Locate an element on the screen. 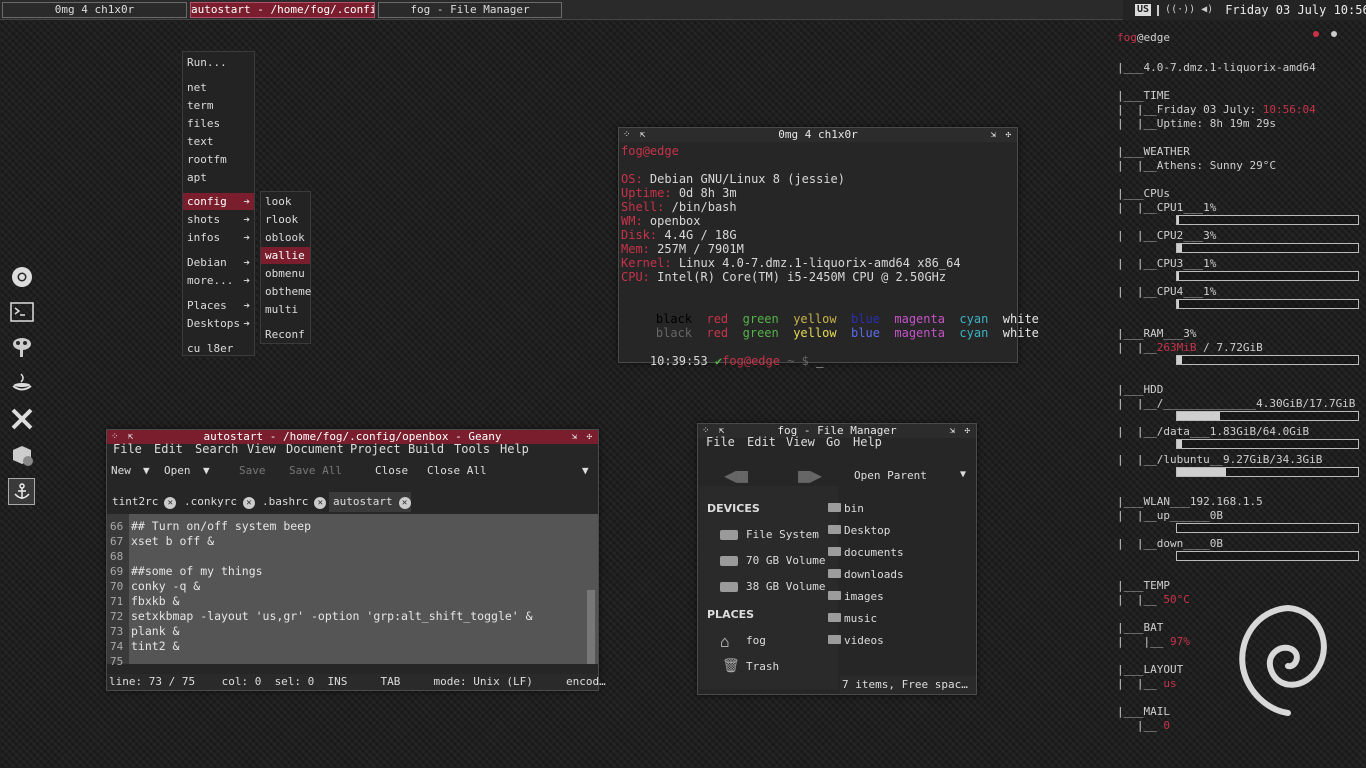  submenu-item-look: look is located at coordinates (285, 201).